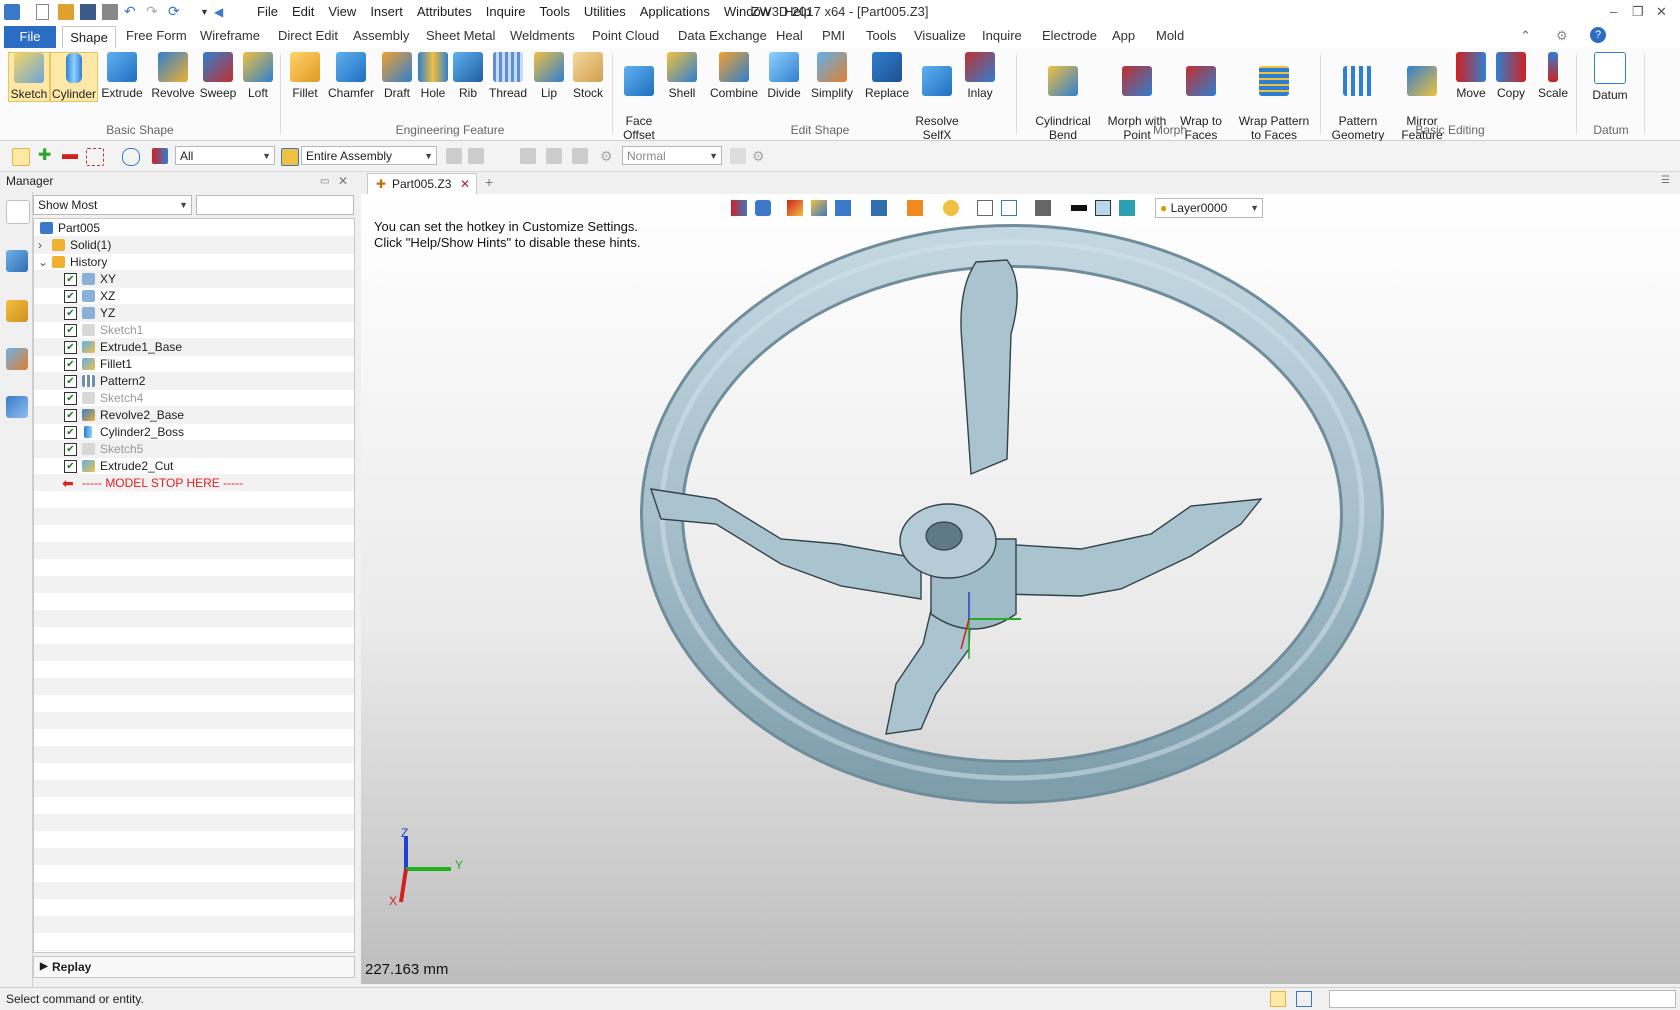 Image resolution: width=1680 pixels, height=1010 pixels. What do you see at coordinates (381, 36) in the screenshot?
I see `tab-assembly: Assembly` at bounding box center [381, 36].